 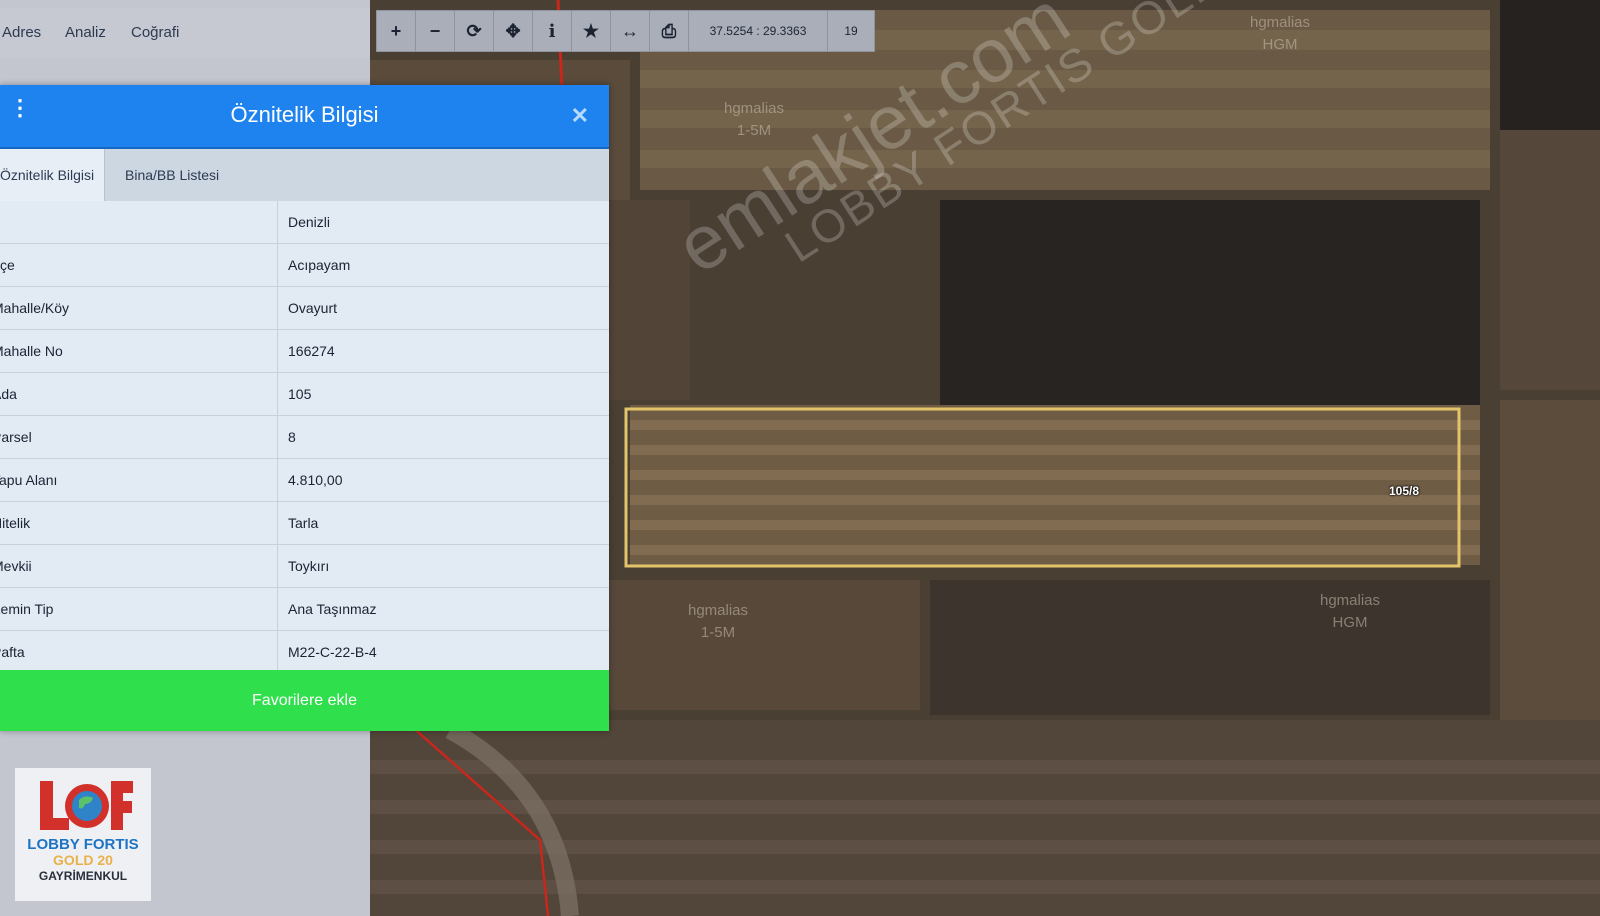 What do you see at coordinates (27, 609) in the screenshot?
I see `row-key: Zemin Tip` at bounding box center [27, 609].